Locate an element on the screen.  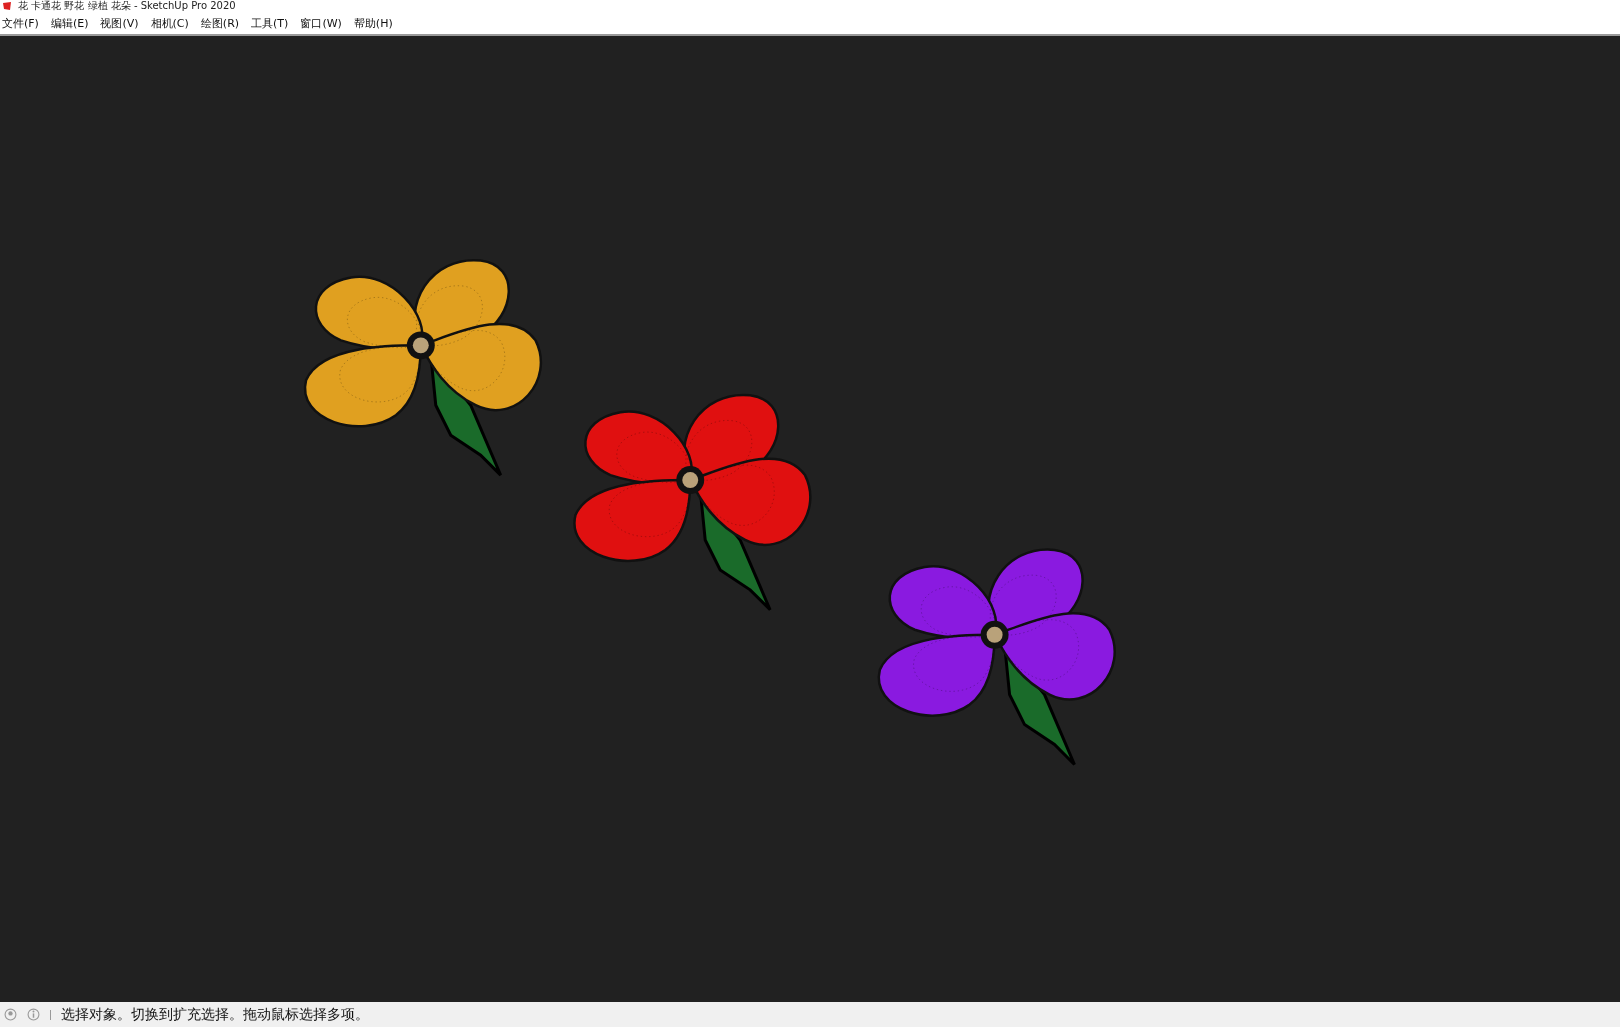
info-icon is located at coordinates (33, 1014).